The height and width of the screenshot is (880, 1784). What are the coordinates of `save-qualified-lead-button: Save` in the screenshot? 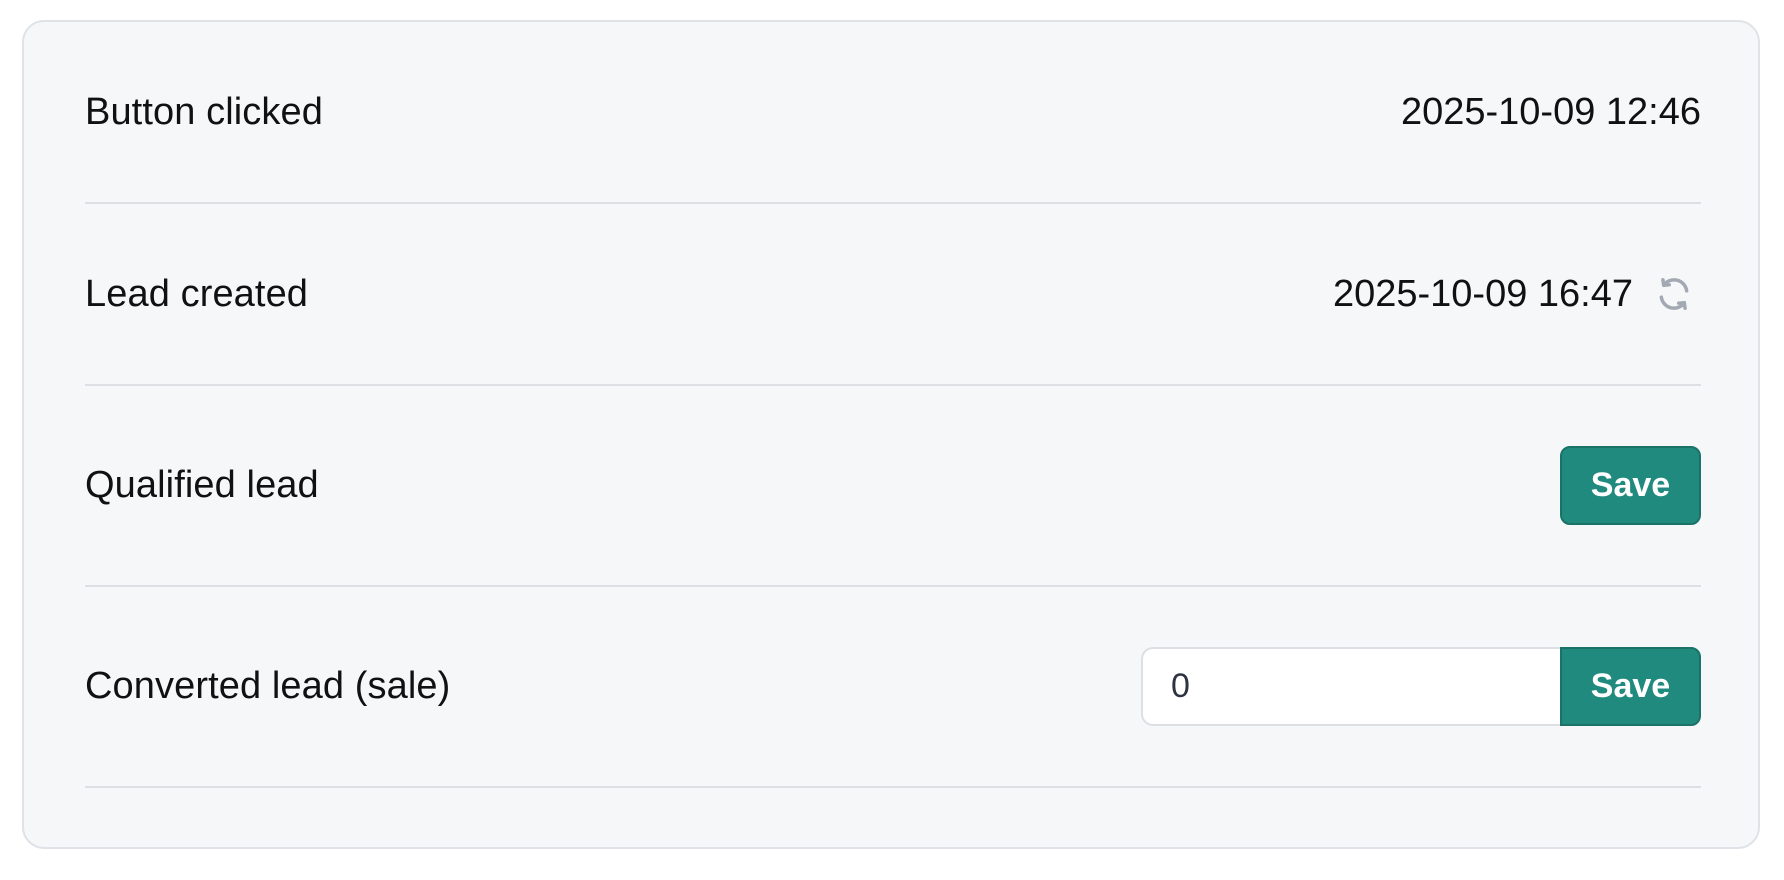 It's located at (1630, 485).